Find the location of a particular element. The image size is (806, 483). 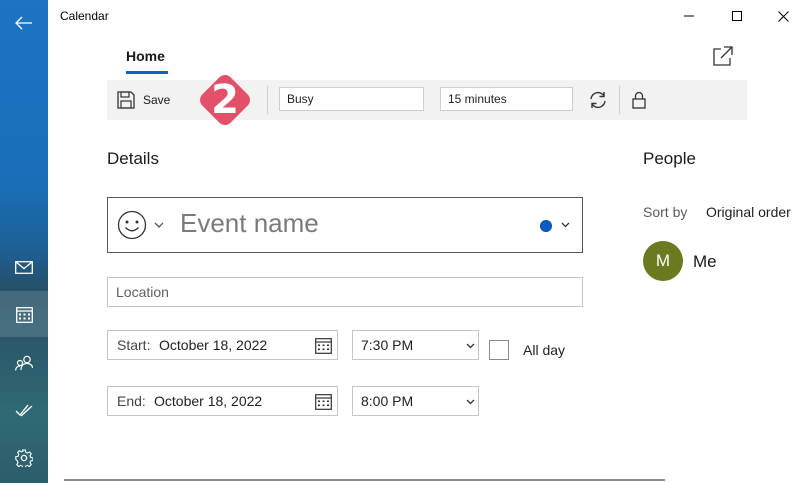

avatar: M is located at coordinates (663, 261).